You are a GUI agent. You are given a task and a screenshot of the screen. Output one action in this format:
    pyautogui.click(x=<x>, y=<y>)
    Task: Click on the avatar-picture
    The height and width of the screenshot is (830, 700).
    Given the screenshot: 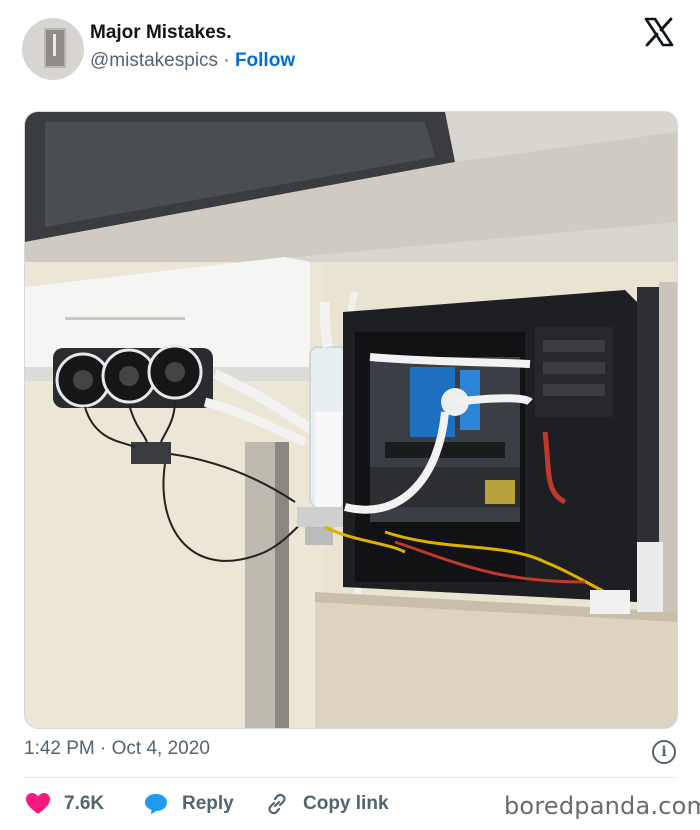 What is the action you would take?
    pyautogui.click(x=55, y=48)
    